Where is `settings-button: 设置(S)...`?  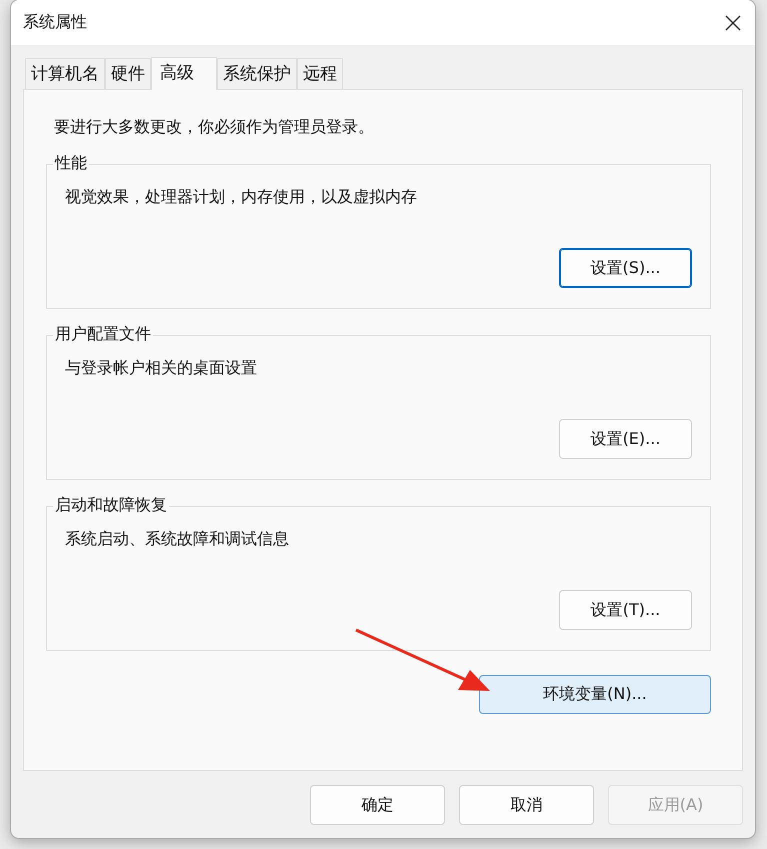
settings-button: 设置(S)... is located at coordinates (625, 268).